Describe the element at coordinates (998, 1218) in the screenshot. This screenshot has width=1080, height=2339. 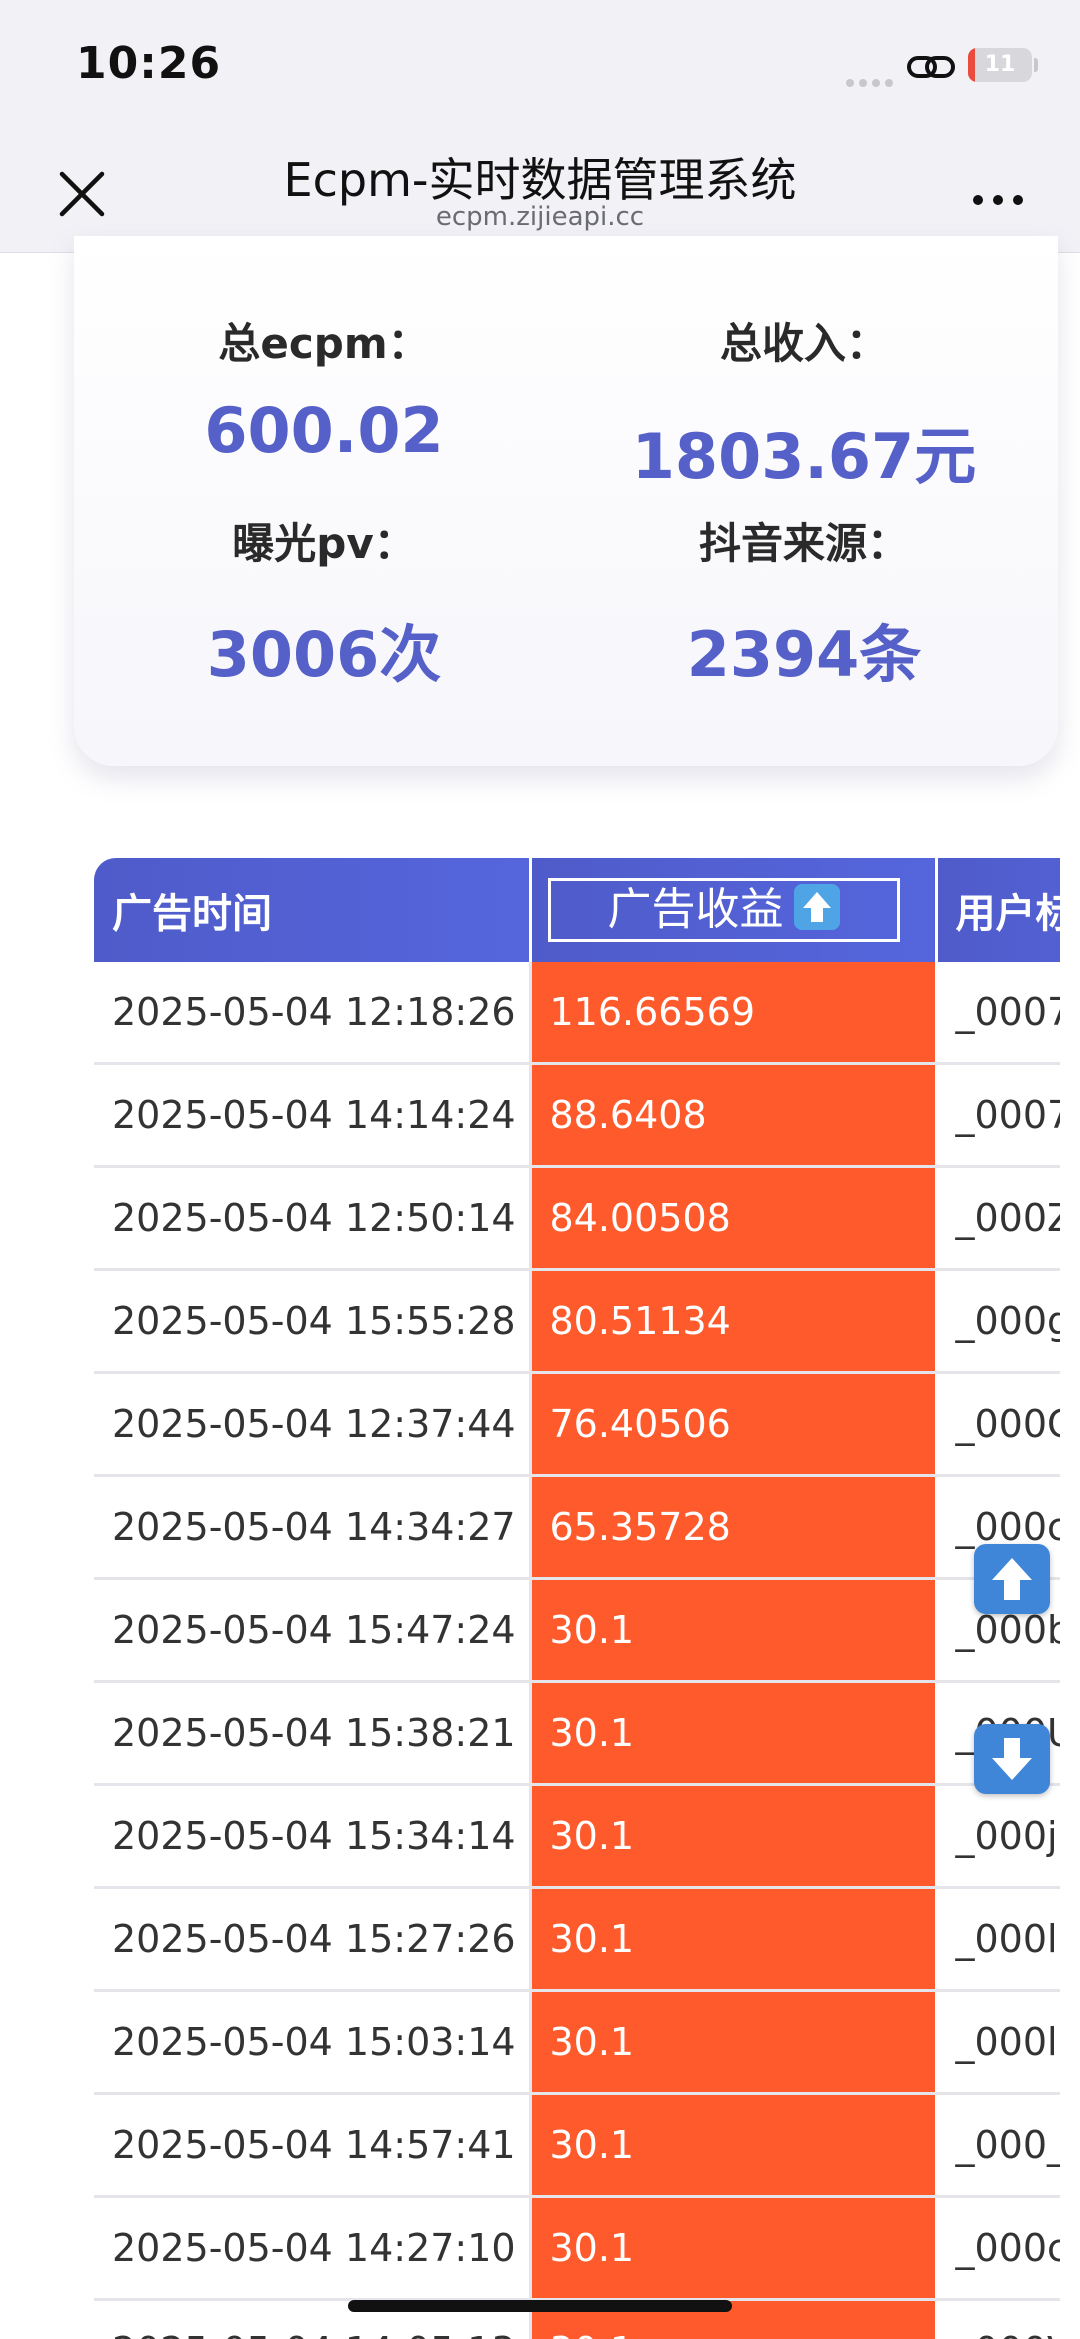
I see `cell-user: _000Z` at that location.